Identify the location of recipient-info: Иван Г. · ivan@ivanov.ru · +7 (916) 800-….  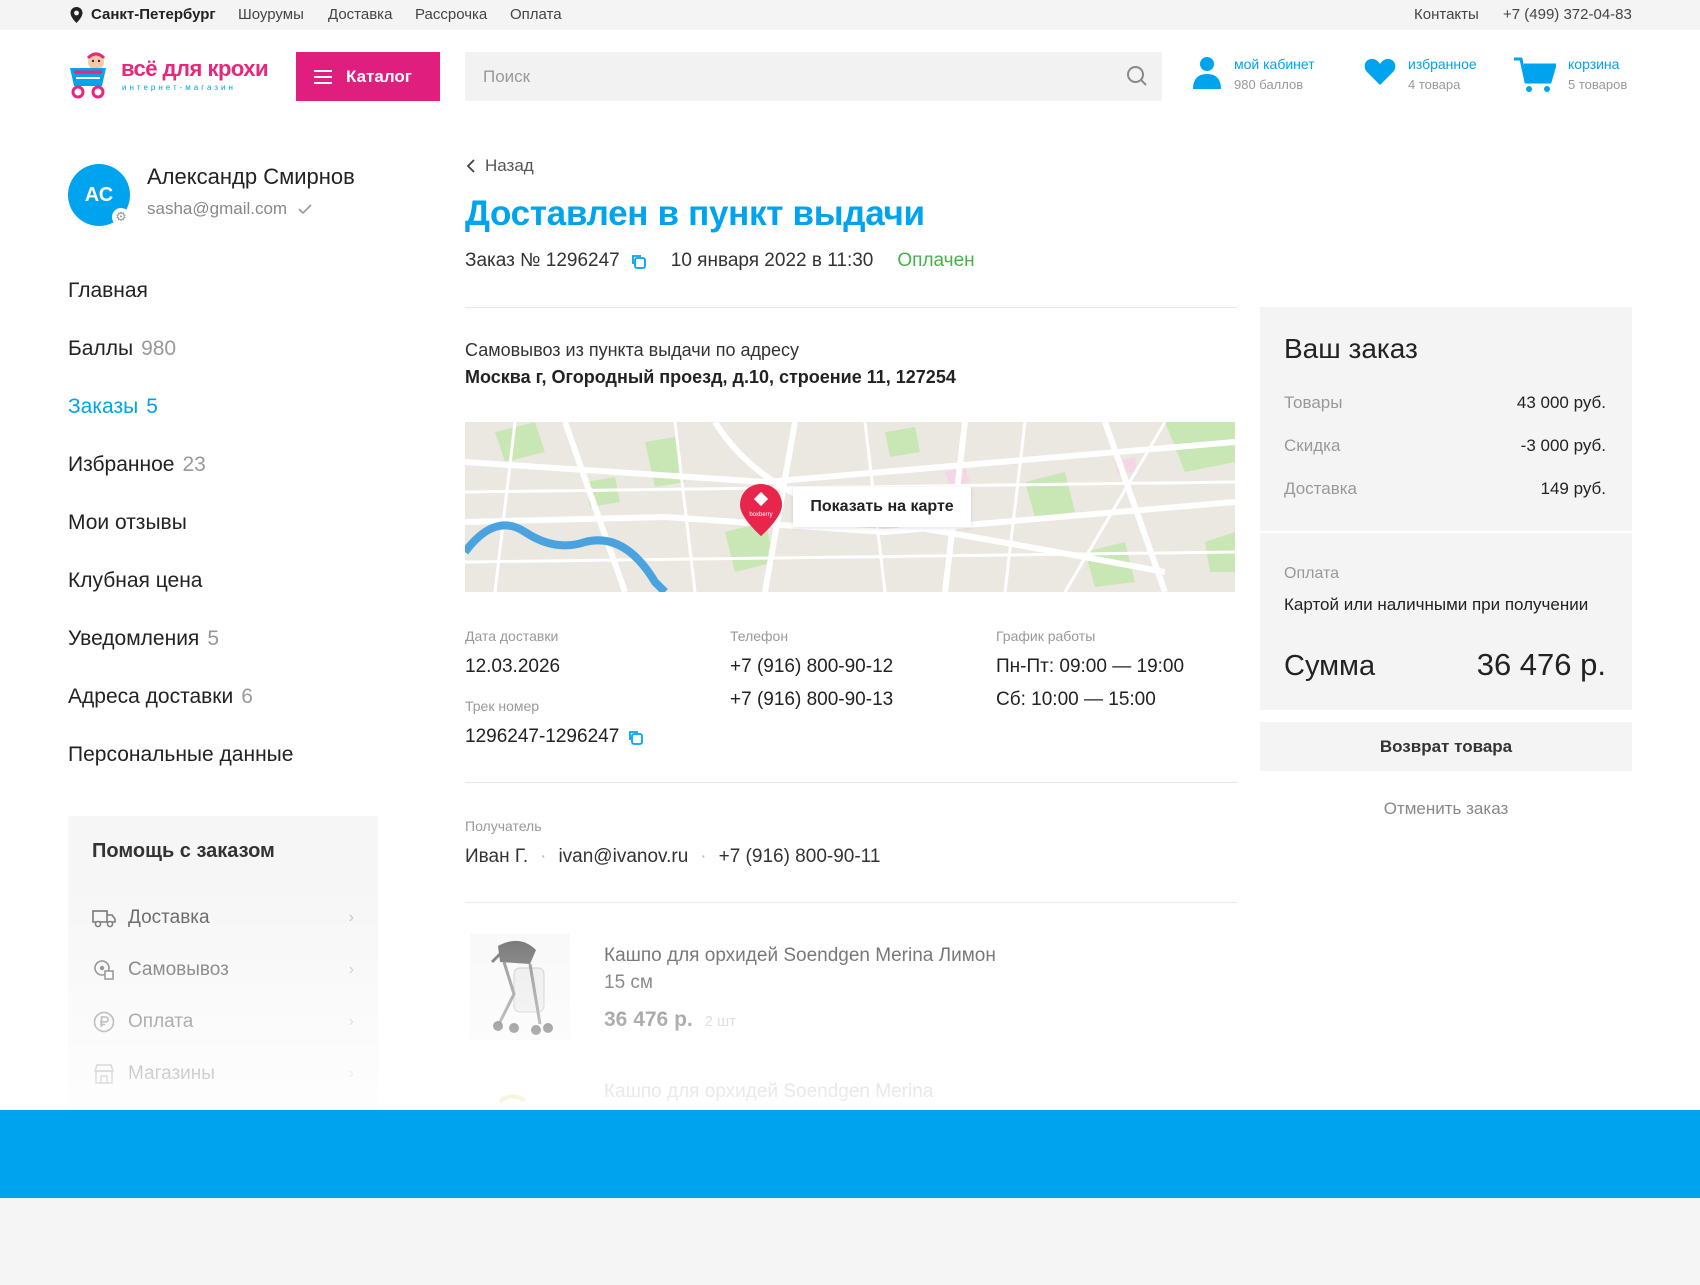
(672, 857).